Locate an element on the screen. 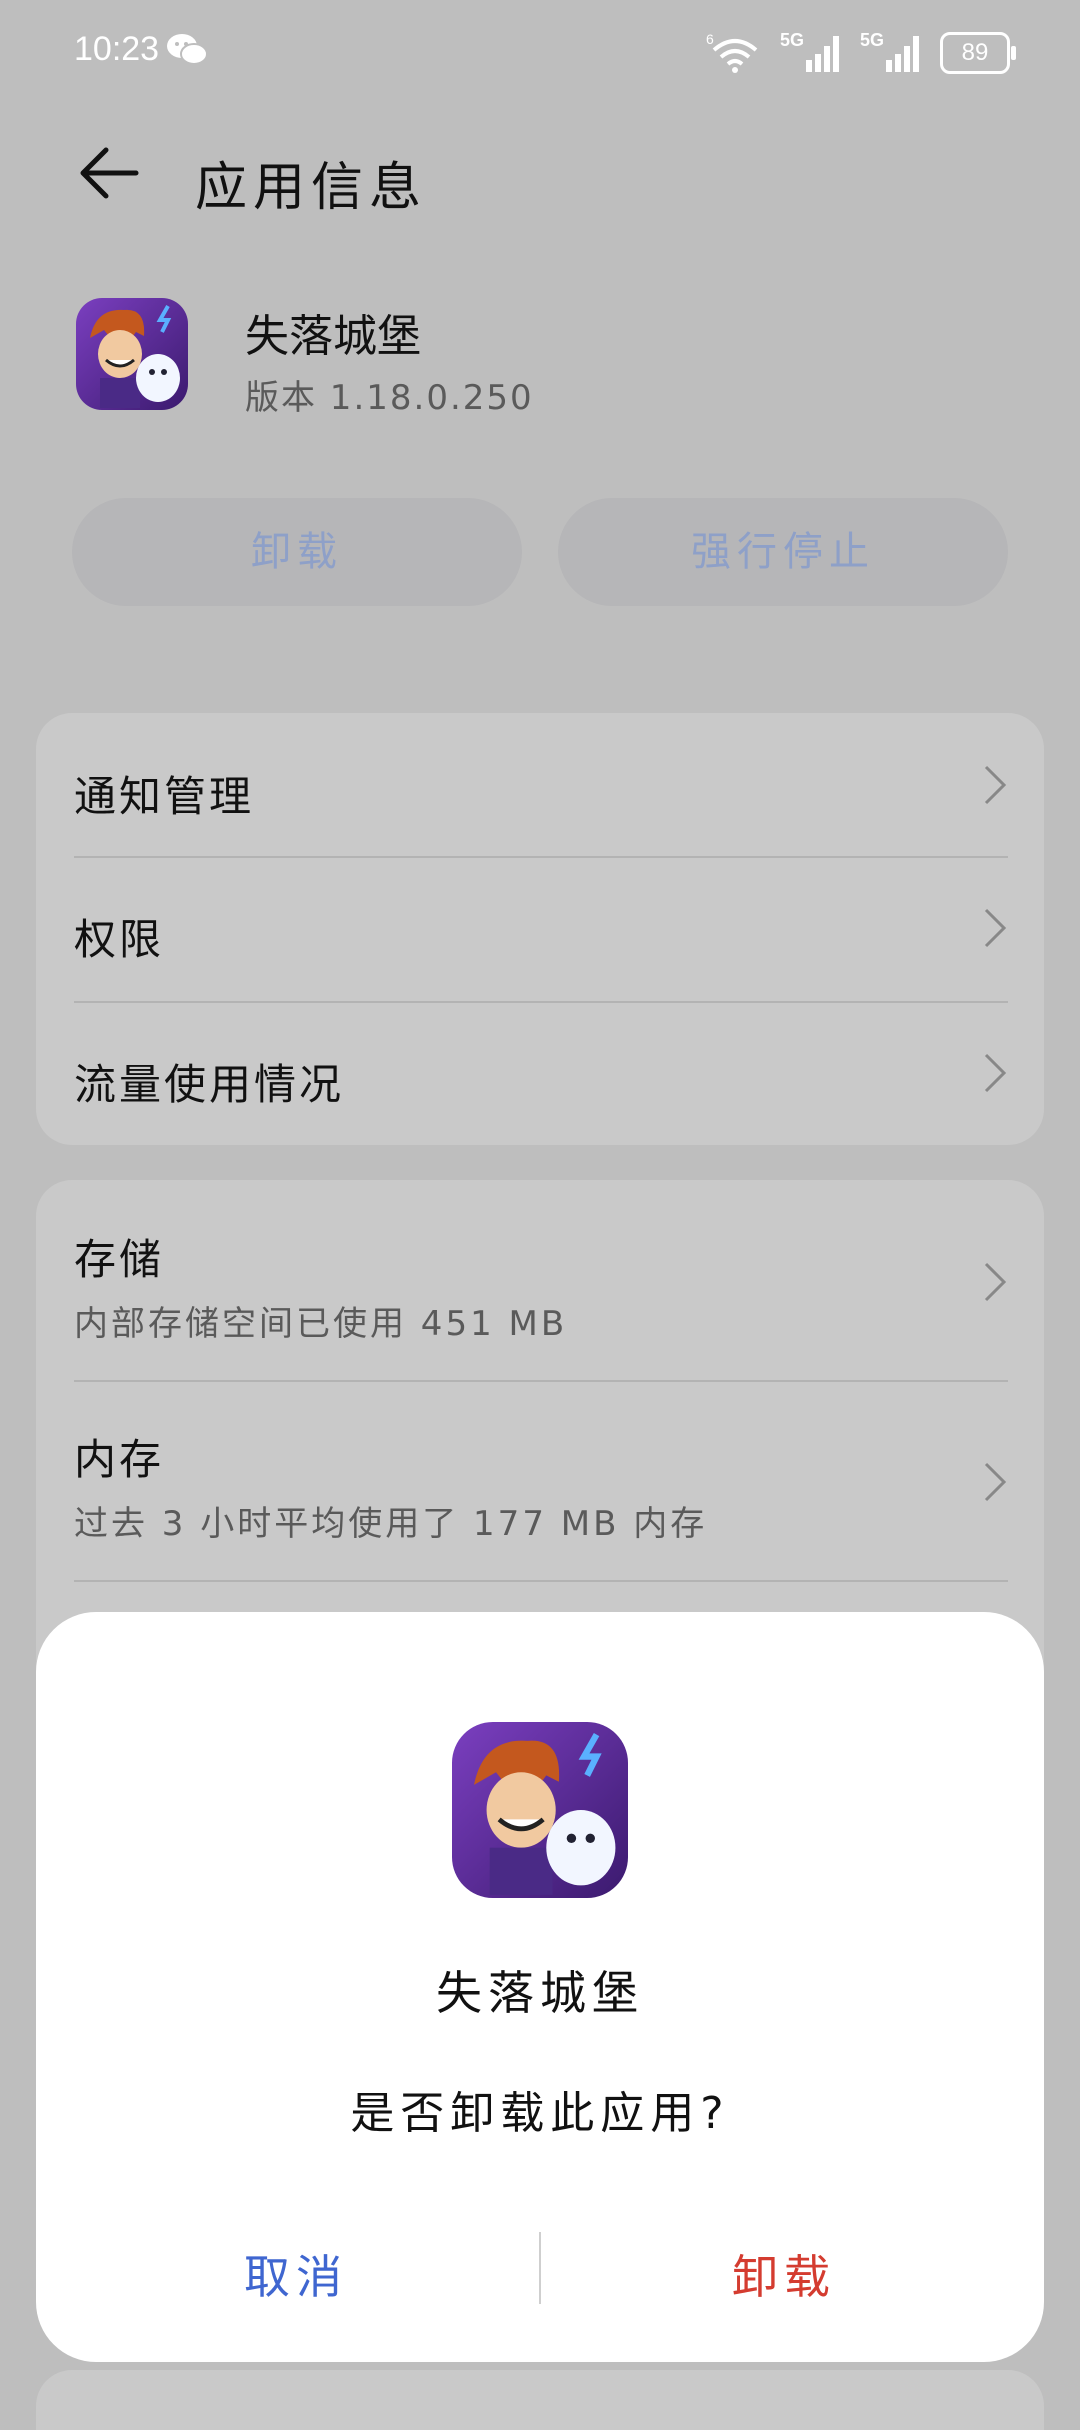 This screenshot has height=2430, width=1080. bottom-card-peek is located at coordinates (540, 2400).